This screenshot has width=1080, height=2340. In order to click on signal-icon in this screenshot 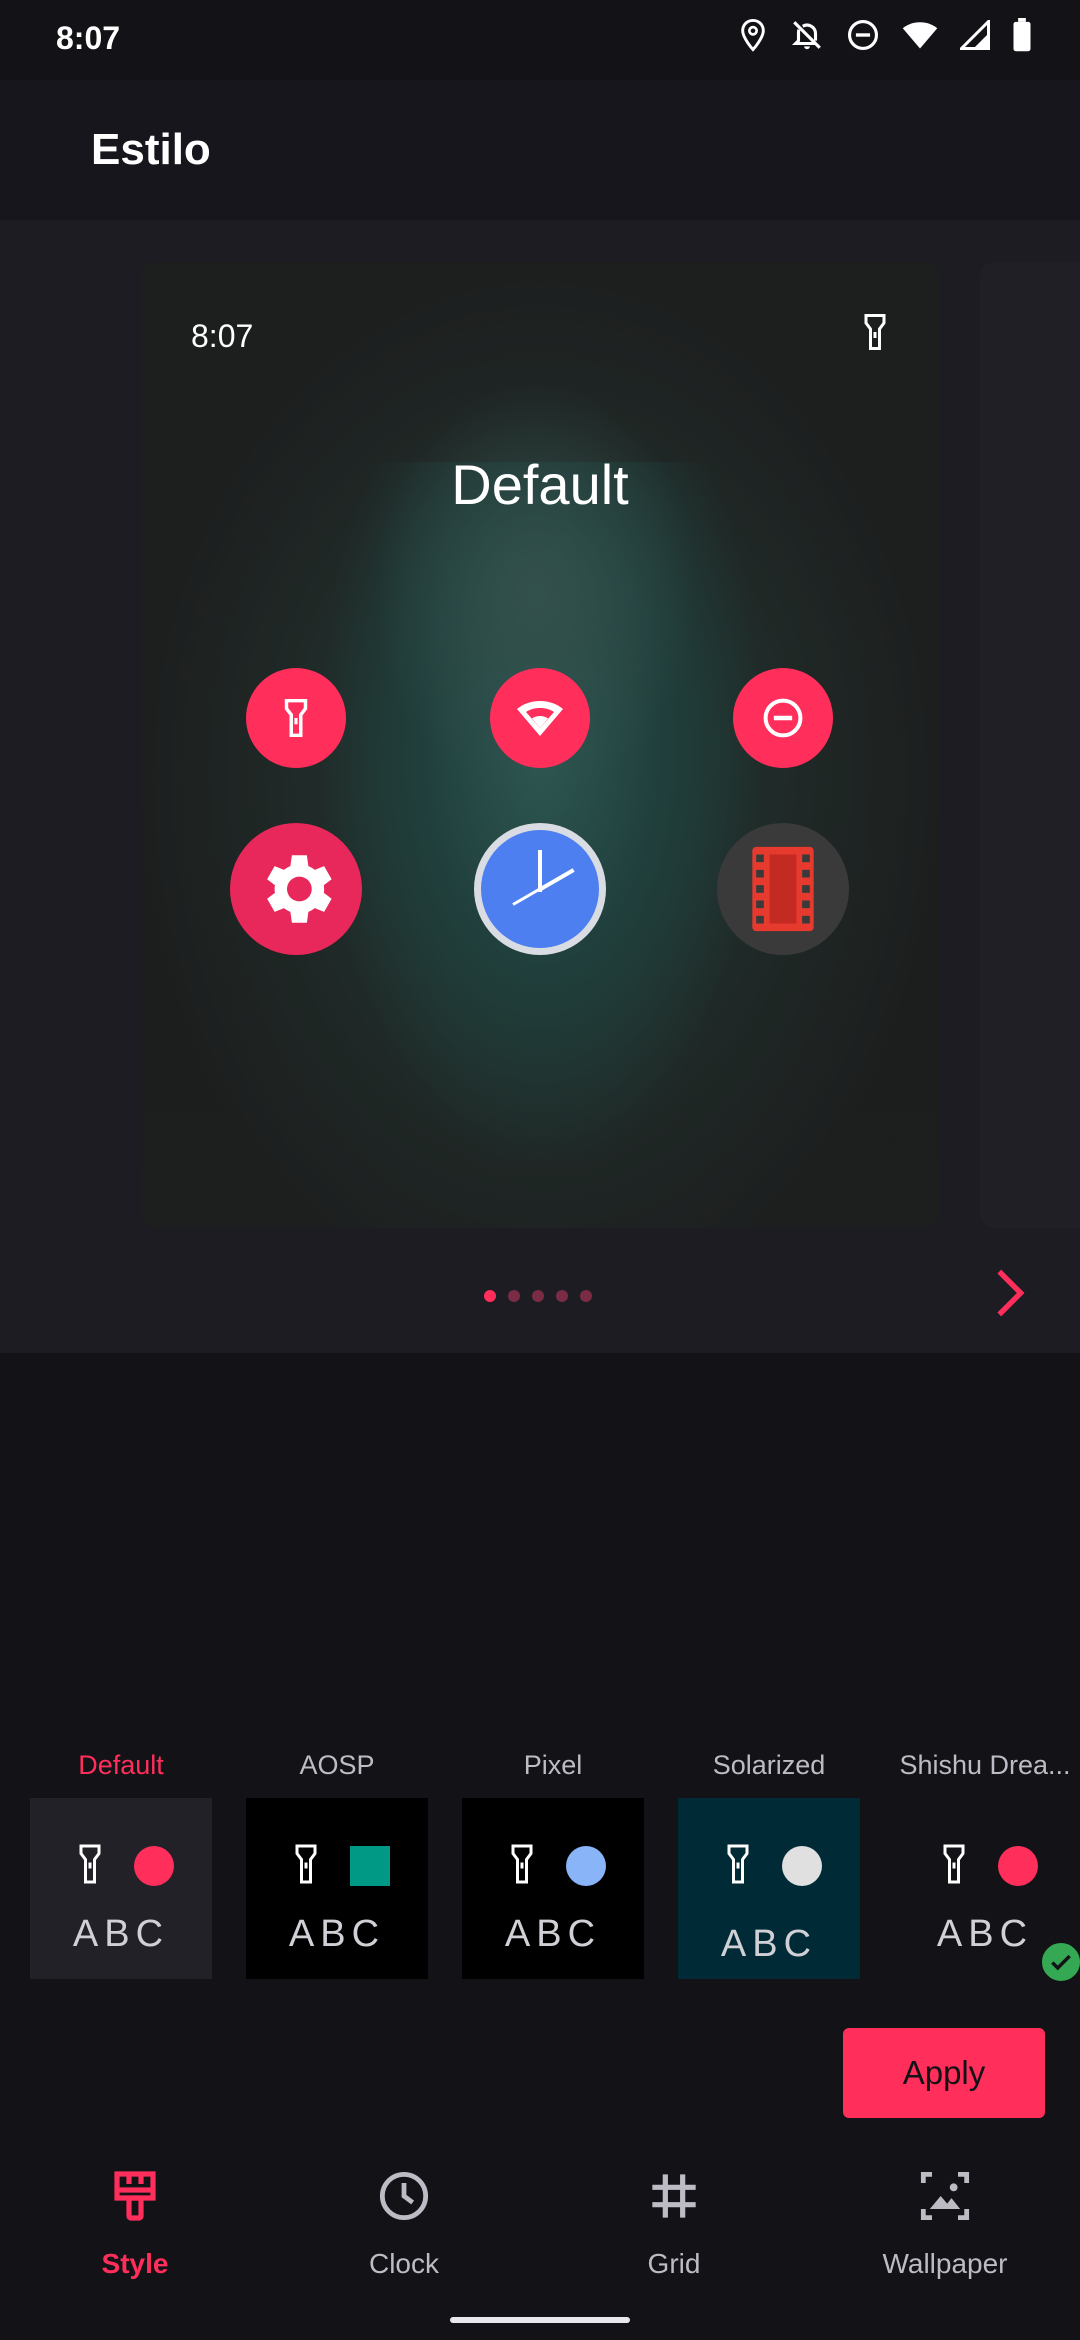, I will do `click(975, 35)`.